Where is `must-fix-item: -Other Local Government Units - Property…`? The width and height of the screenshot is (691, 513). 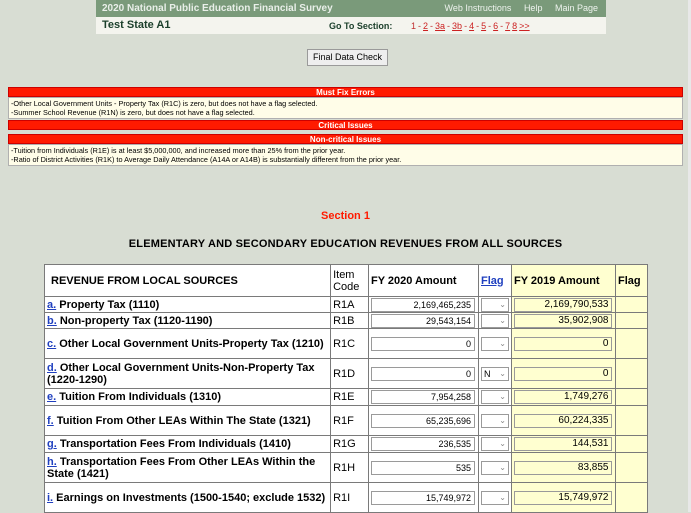 must-fix-item: -Other Local Government Units - Property… is located at coordinates (164, 103).